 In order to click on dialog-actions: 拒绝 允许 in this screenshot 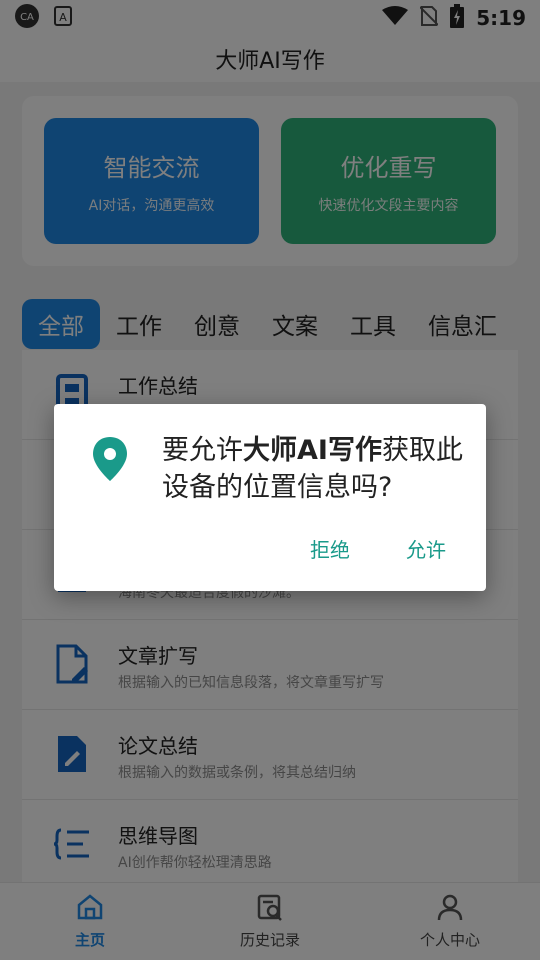, I will do `click(378, 548)`.